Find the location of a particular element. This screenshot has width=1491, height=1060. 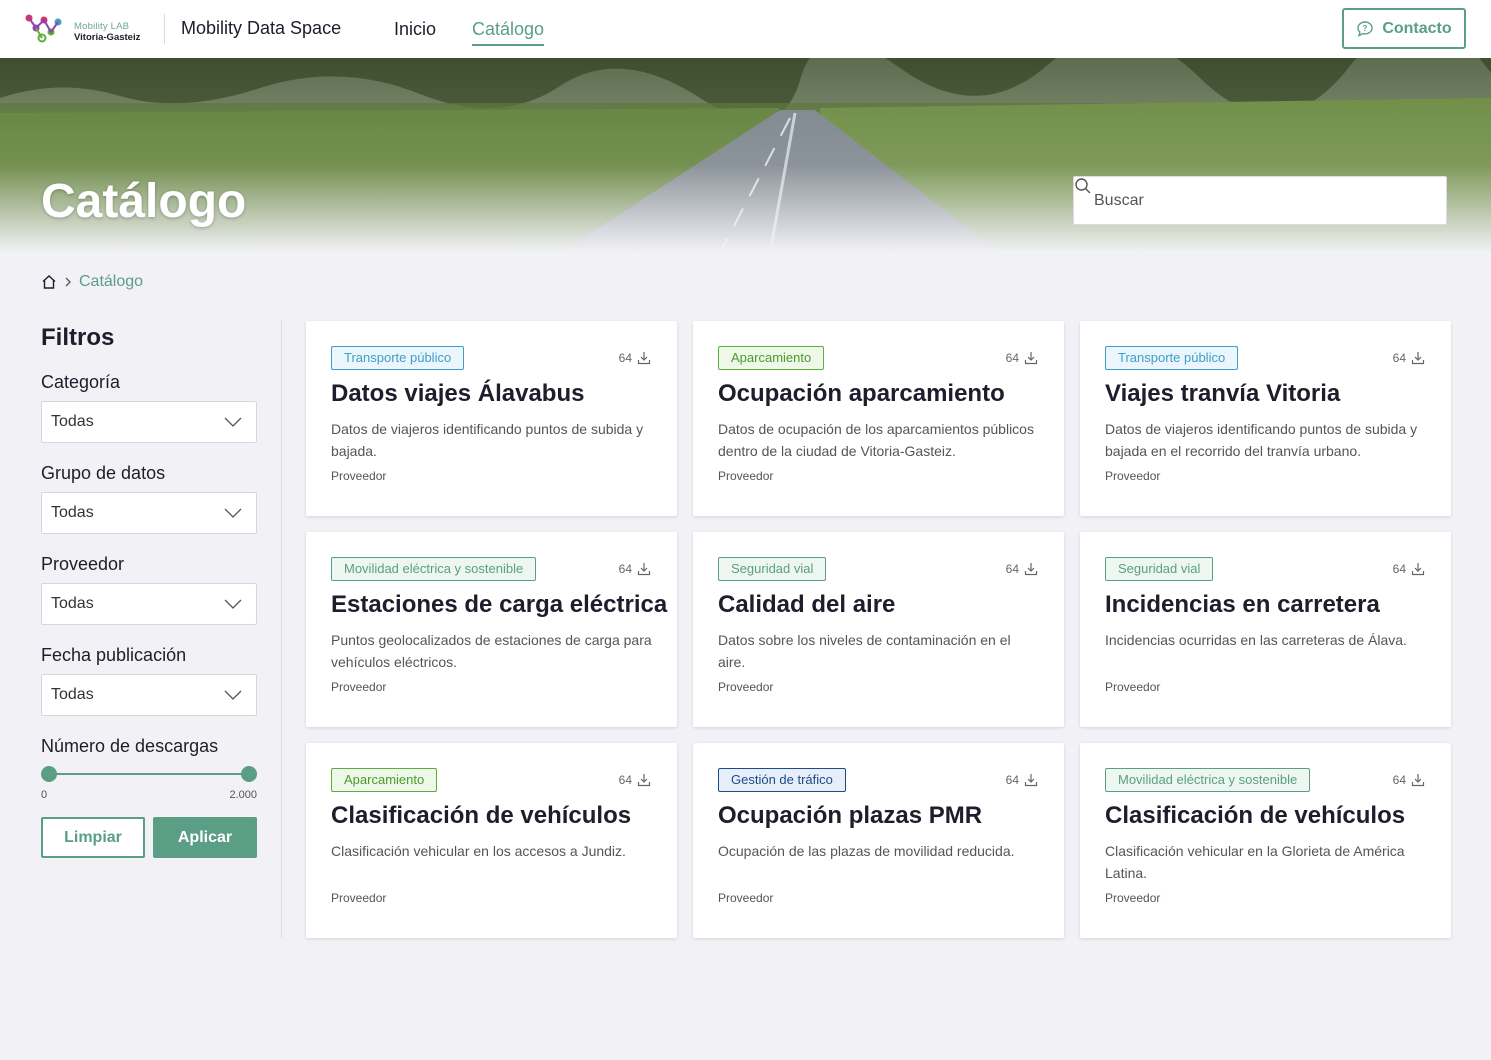

category-tag: Gestión de tráfico is located at coordinates (782, 780).